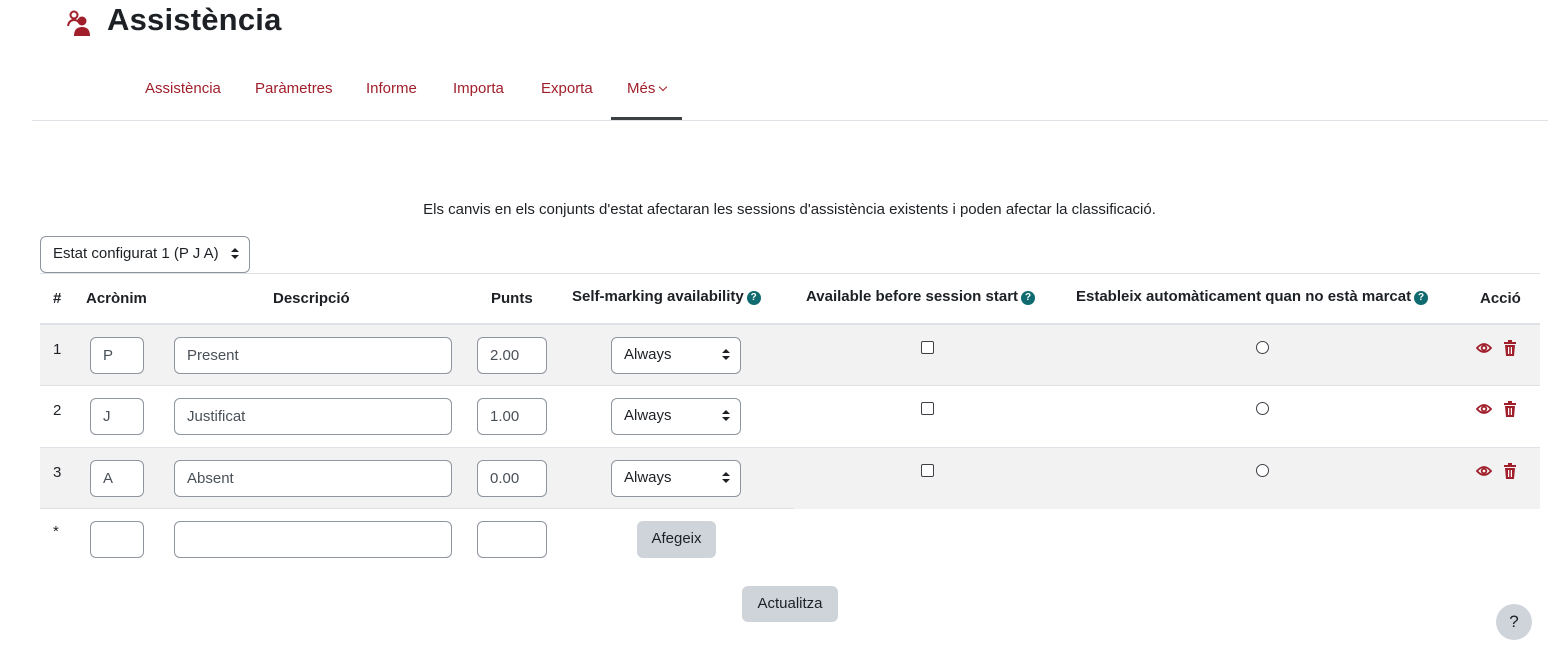 Image resolution: width=1557 pixels, height=651 pixels. Describe the element at coordinates (512, 298) in the screenshot. I see `header-points: Punts` at that location.